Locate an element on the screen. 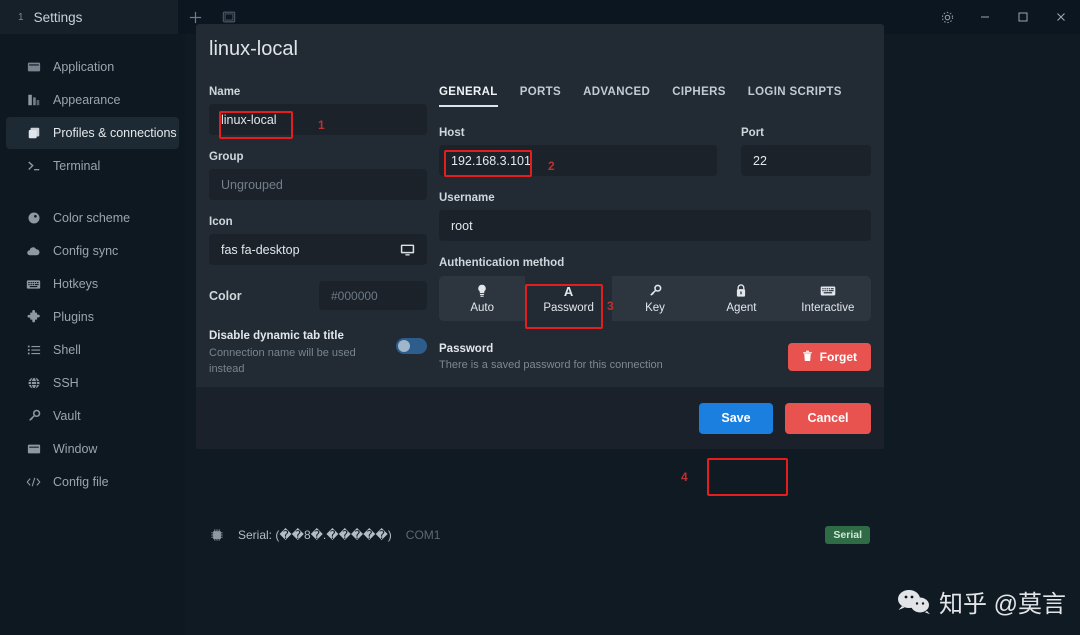 The width and height of the screenshot is (1080, 635). host-input: 192.168.3.101 is located at coordinates (578, 160).